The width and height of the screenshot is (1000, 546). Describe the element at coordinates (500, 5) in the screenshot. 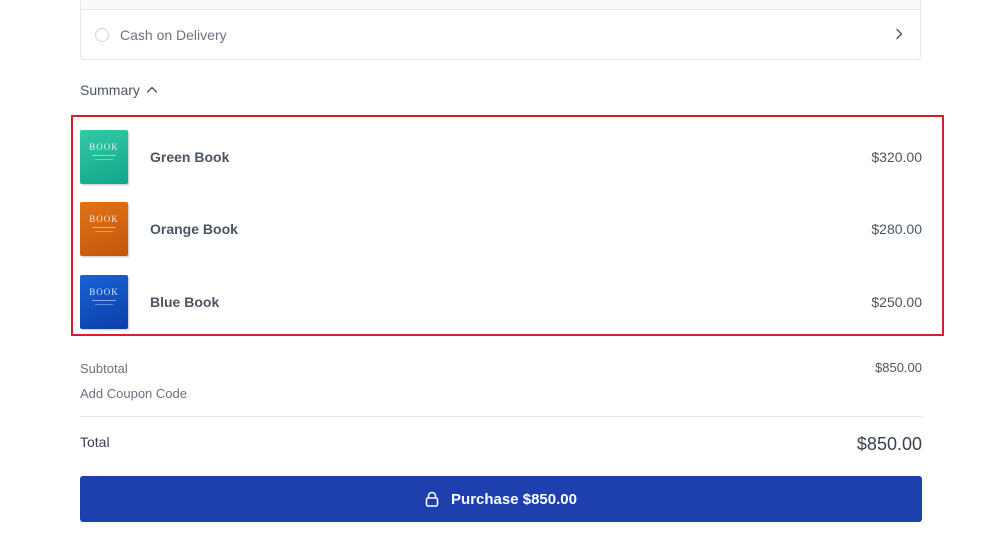

I see `previous-payment-option-edge` at that location.